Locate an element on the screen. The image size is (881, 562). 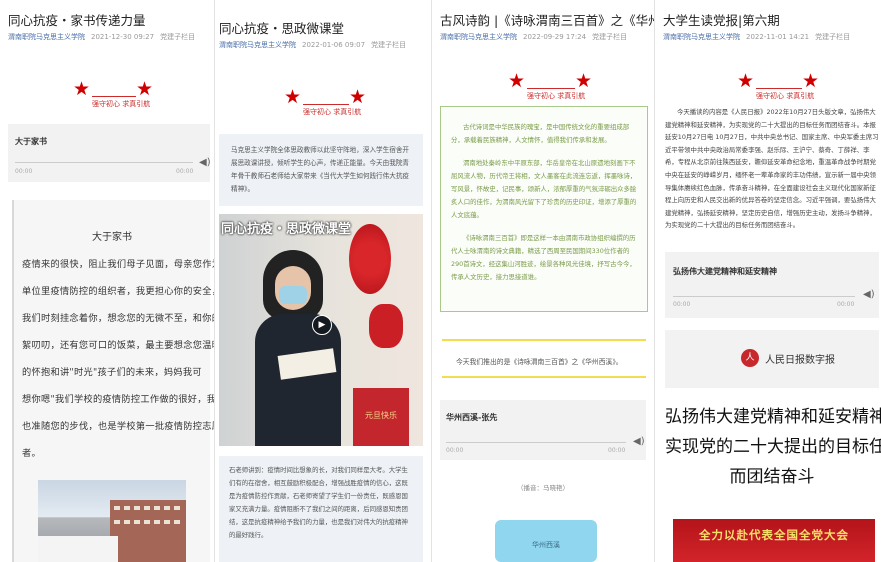
audio-player: 华州西溪-张先 00:00 00:00 ◀) is located at coordinates (543, 430).